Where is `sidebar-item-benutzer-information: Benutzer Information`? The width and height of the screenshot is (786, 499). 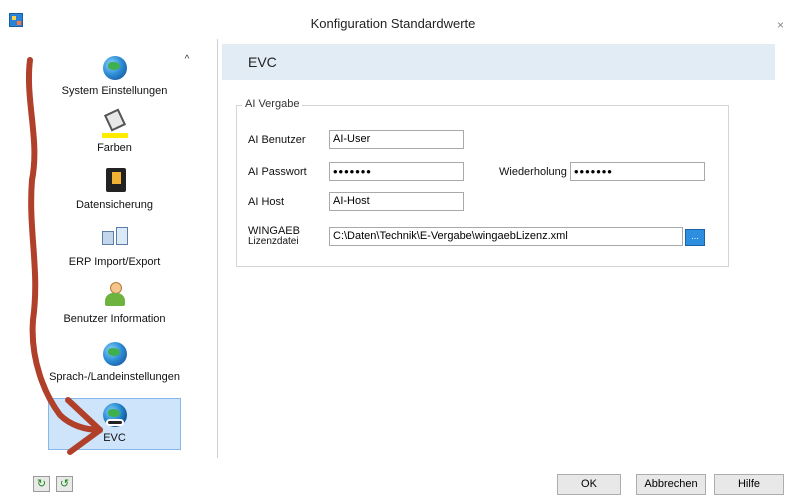
sidebar-item-benutzer-information: Benutzer Information is located at coordinates (114, 303).